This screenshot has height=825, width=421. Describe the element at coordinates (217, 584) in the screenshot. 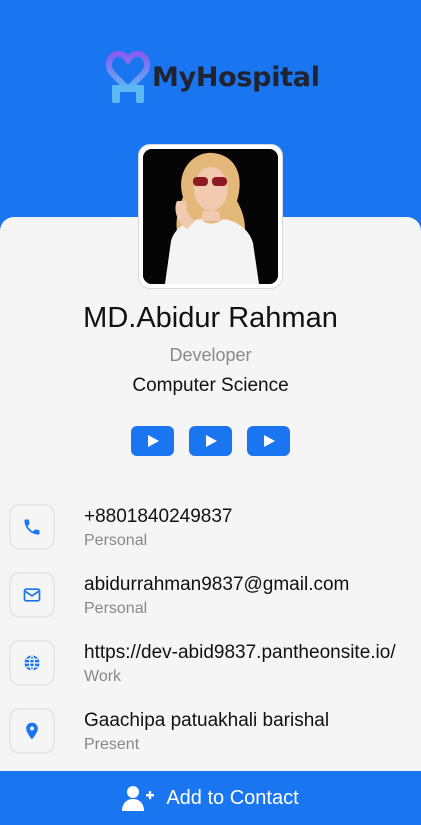

I see `contact-email-value: abidurrahman9837@gmail.com` at that location.